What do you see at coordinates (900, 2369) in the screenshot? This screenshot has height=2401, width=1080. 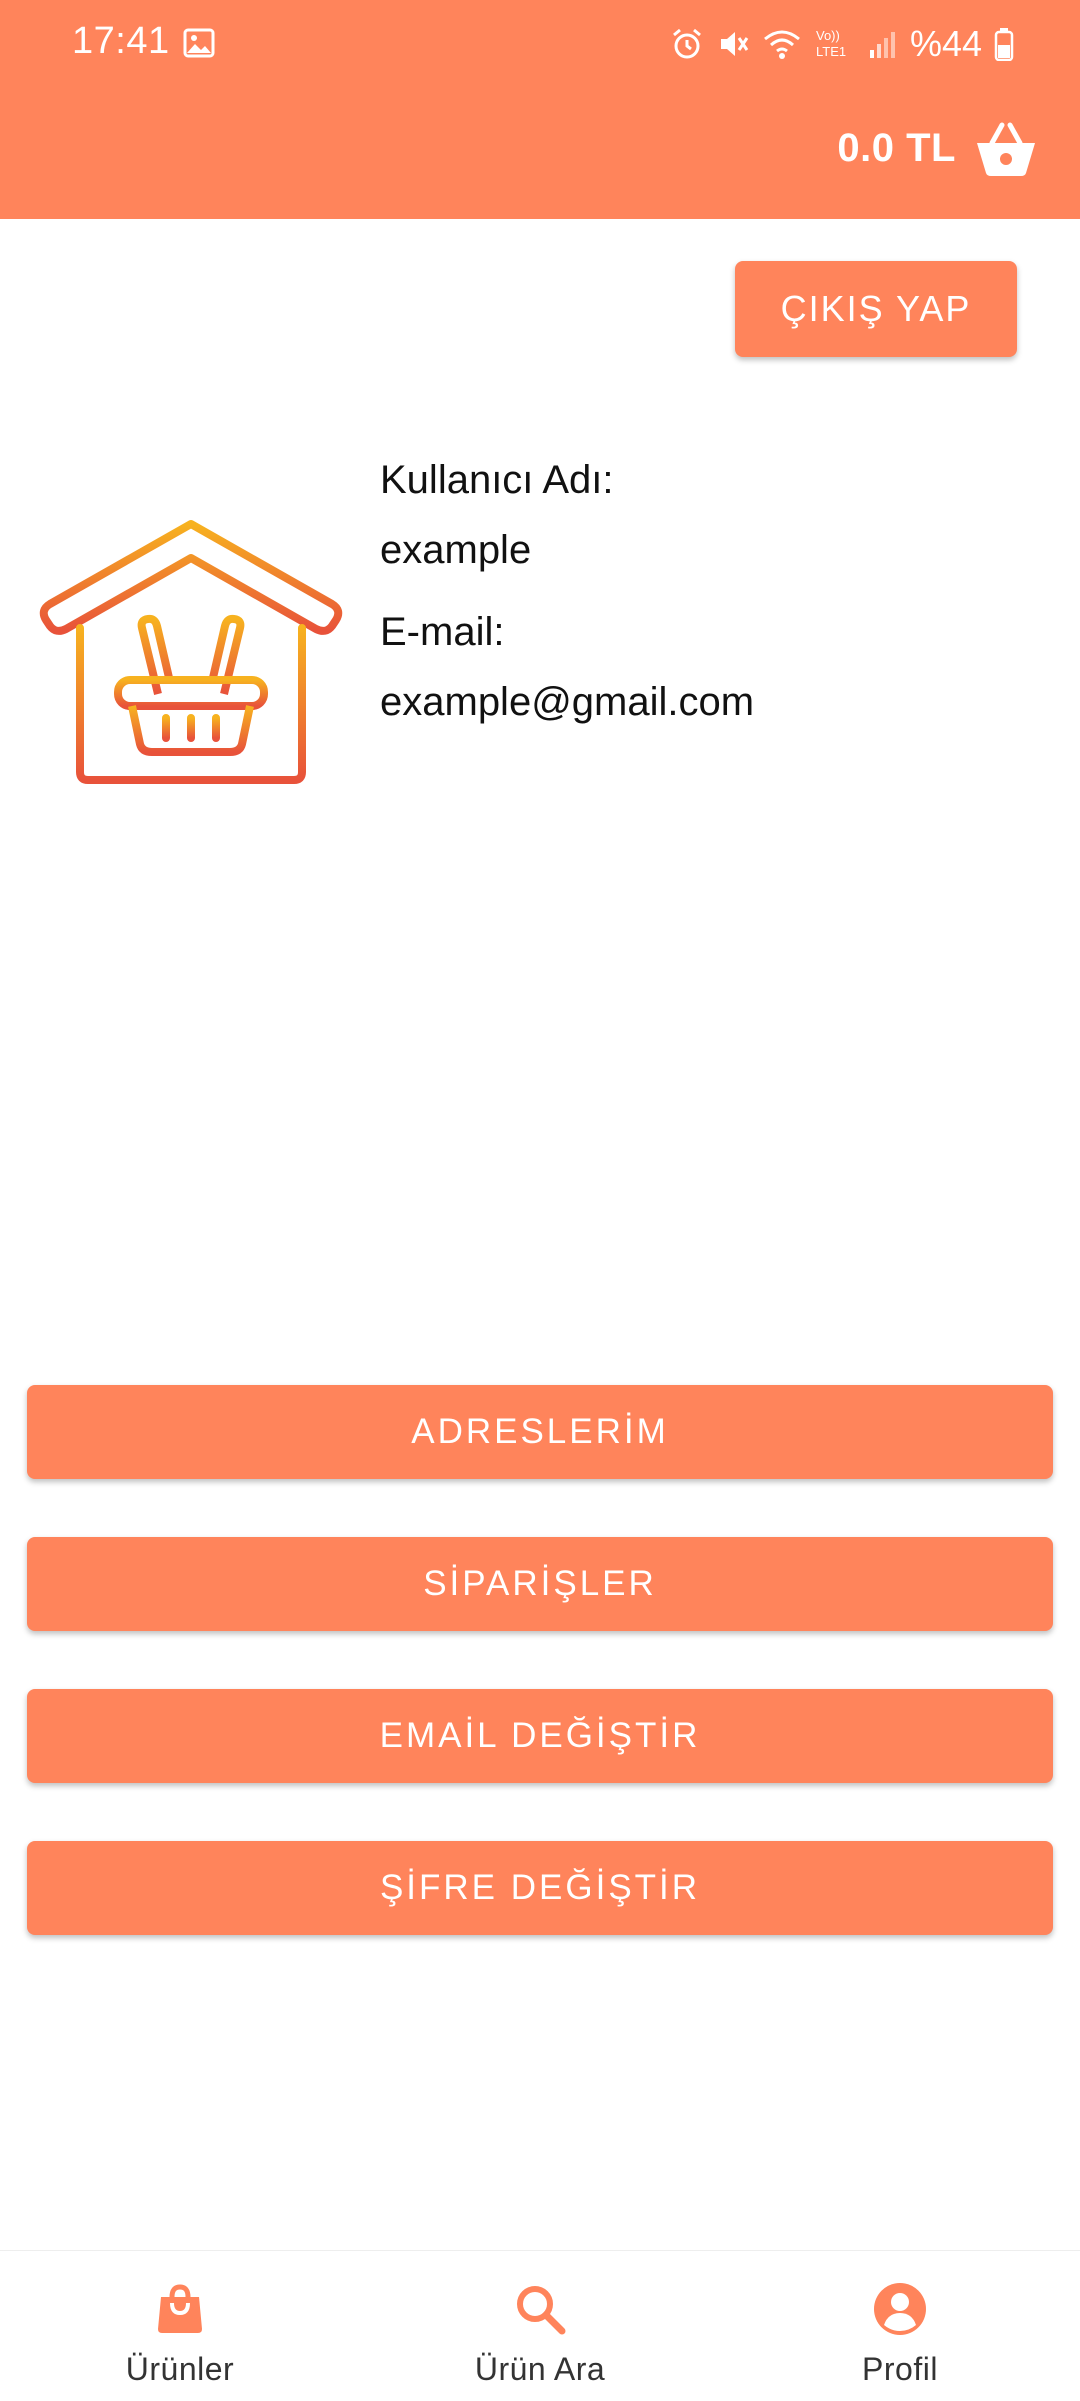 I see `nav-label-profile: Profil` at bounding box center [900, 2369].